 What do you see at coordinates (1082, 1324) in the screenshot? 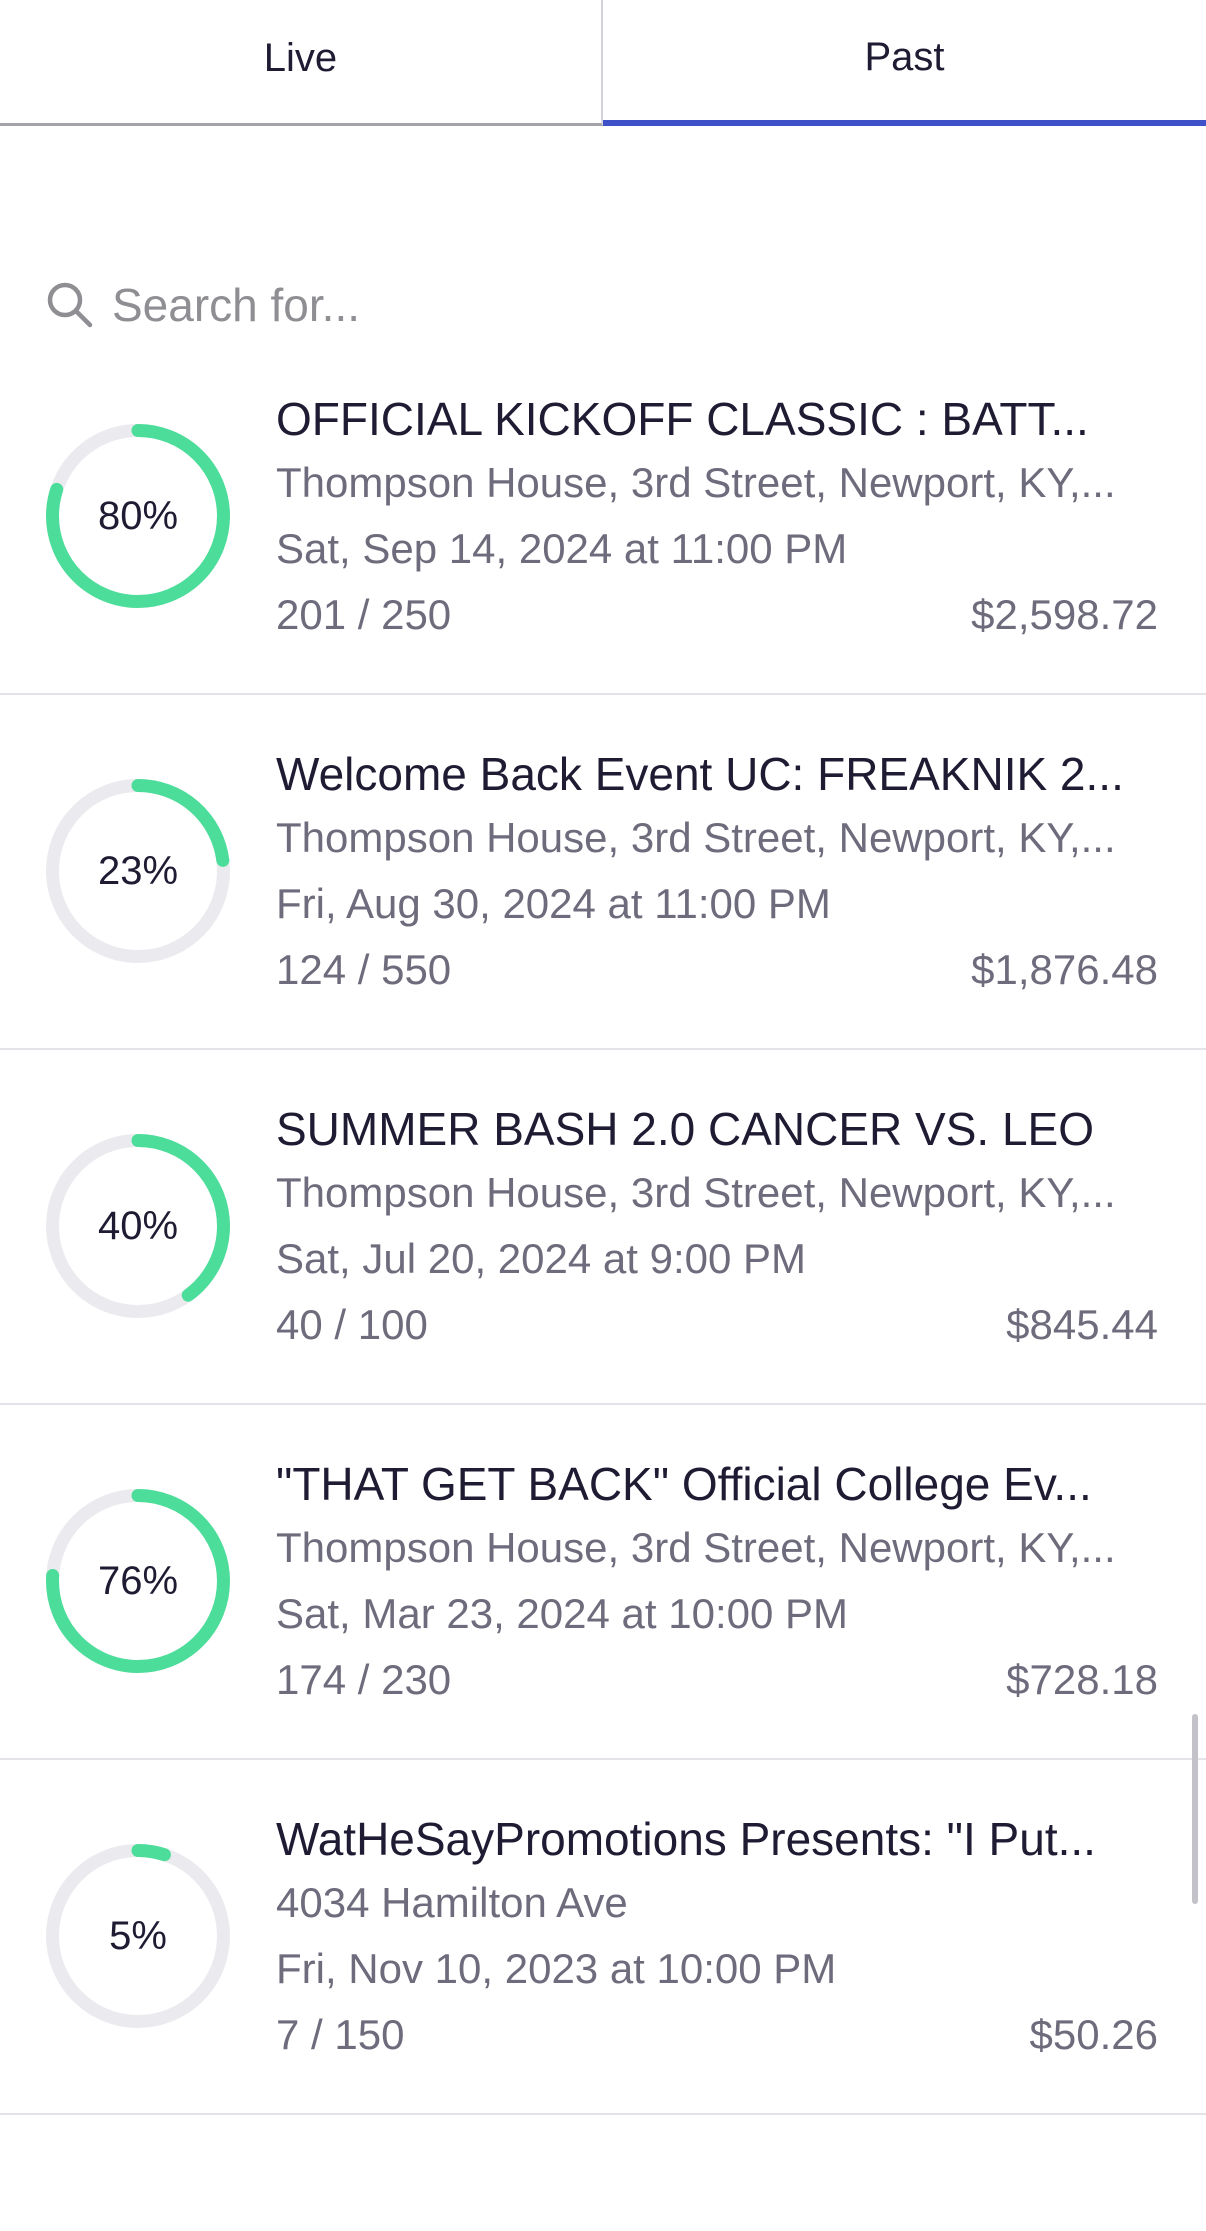
I see `event-revenue: $845.44` at bounding box center [1082, 1324].